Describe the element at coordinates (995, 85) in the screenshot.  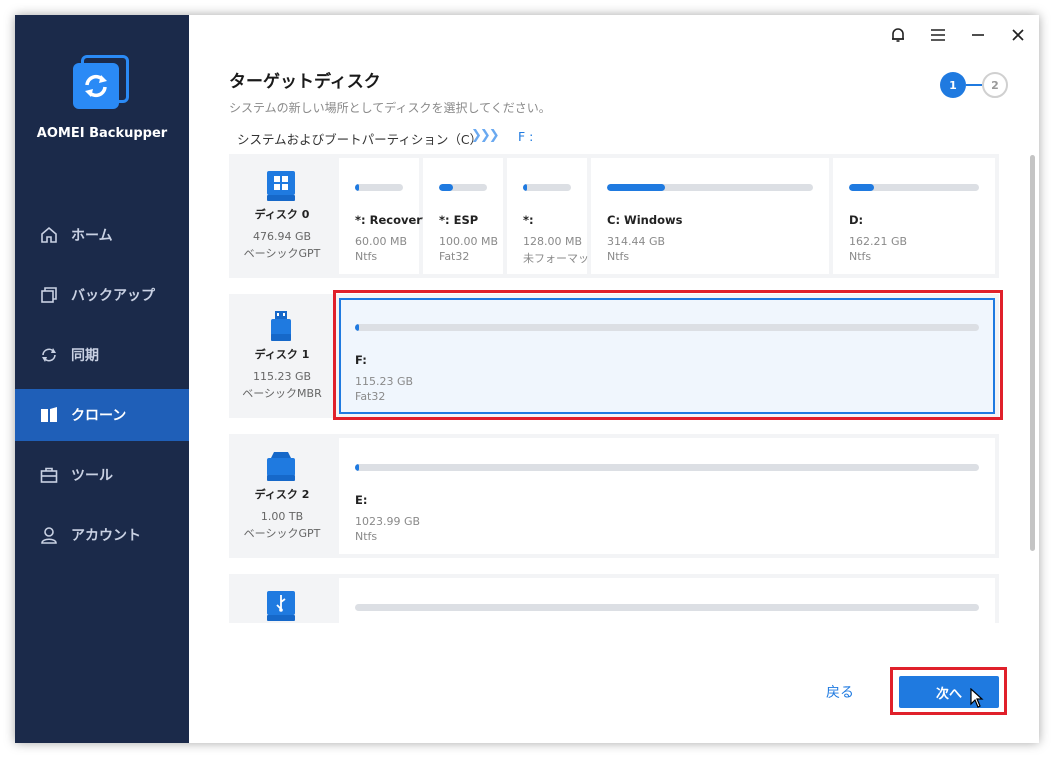
I see `step-indicator-2: 2` at that location.